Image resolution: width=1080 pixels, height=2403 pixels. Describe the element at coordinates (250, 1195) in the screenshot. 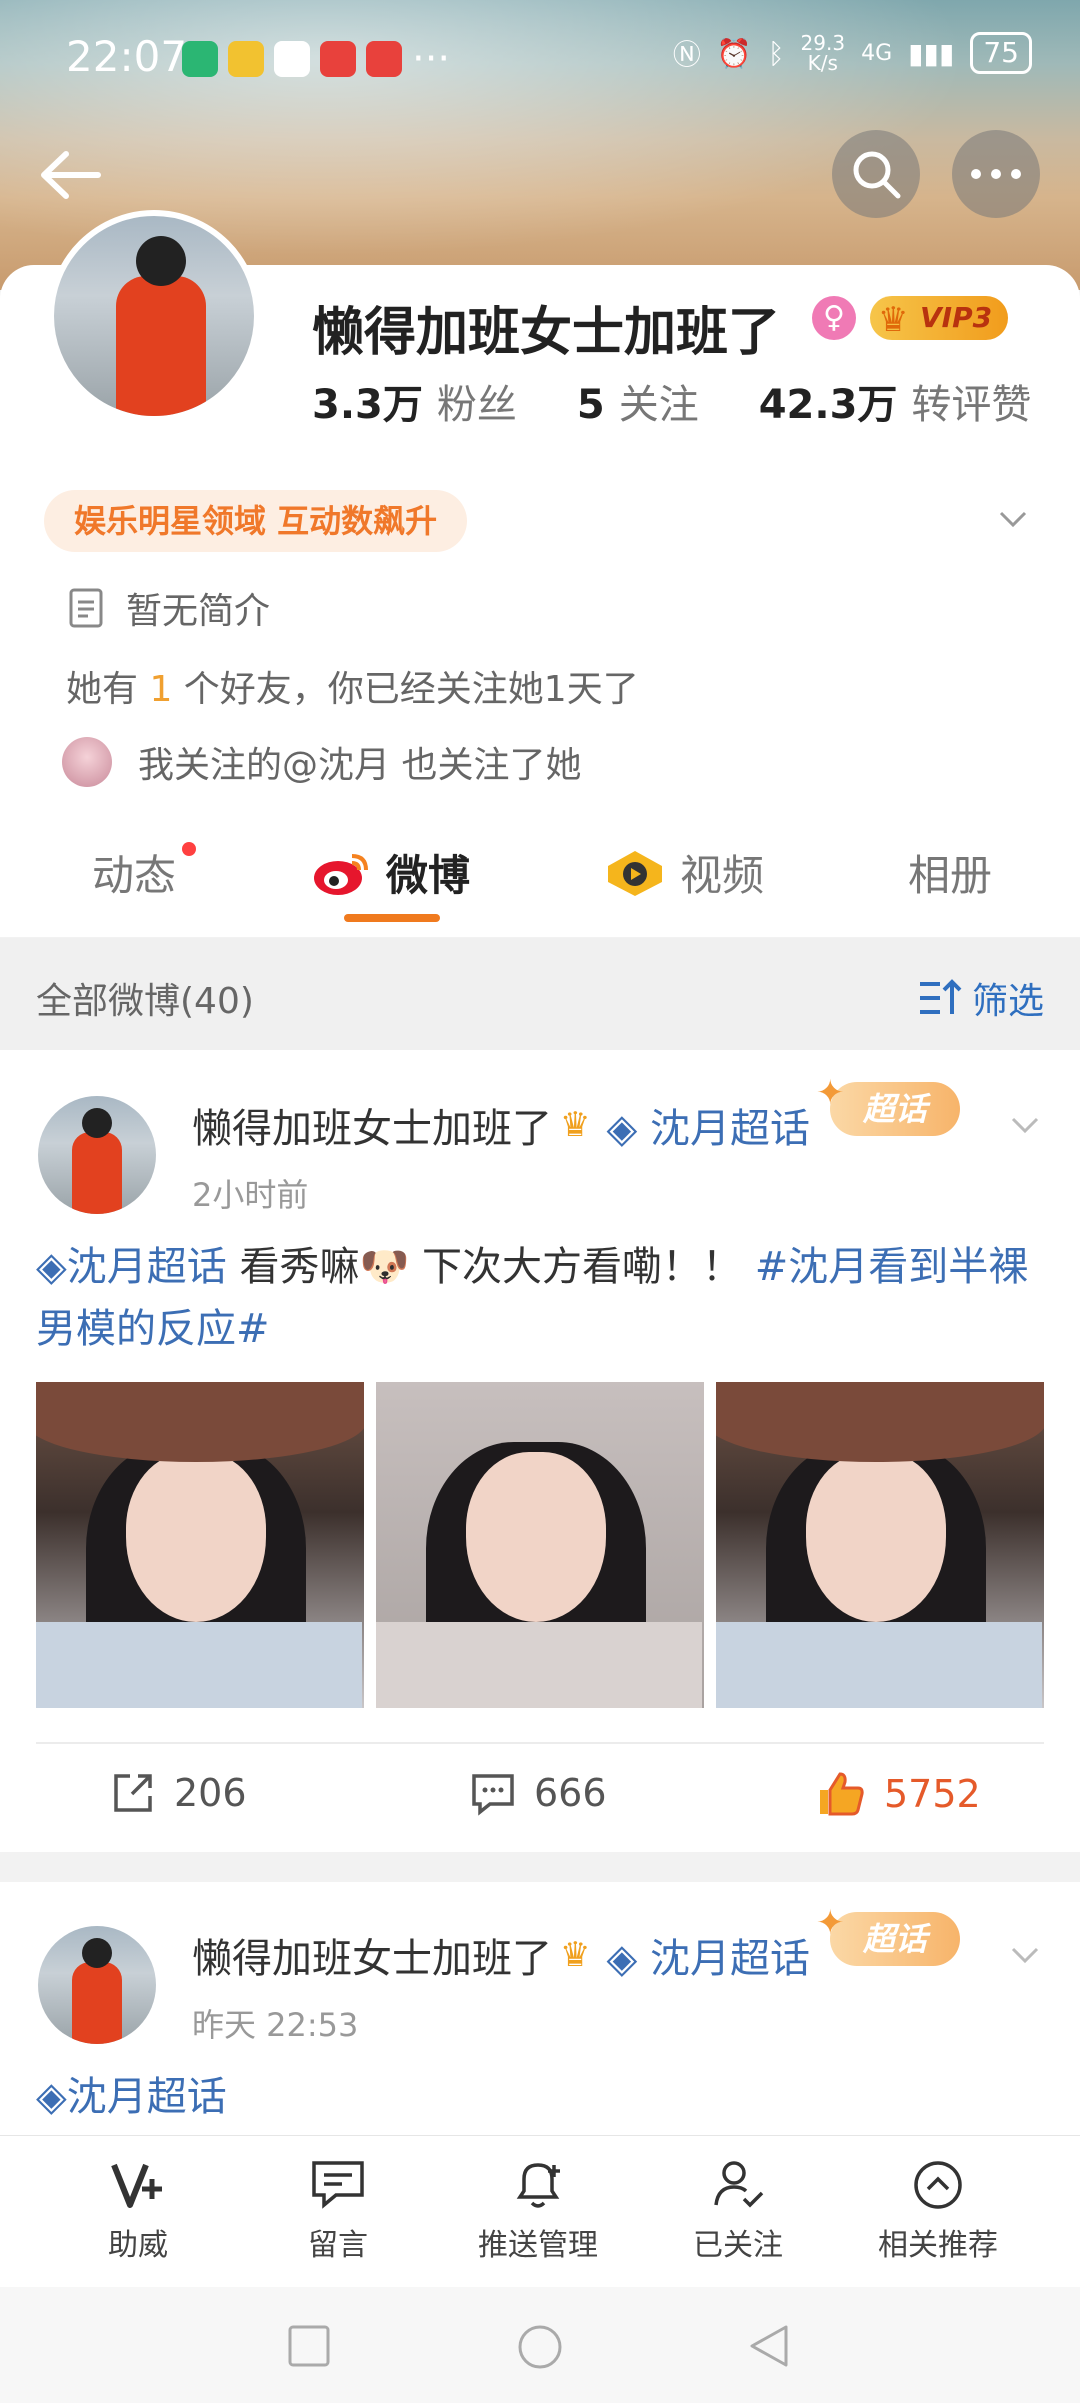

I see `post-time: 2小时前` at that location.